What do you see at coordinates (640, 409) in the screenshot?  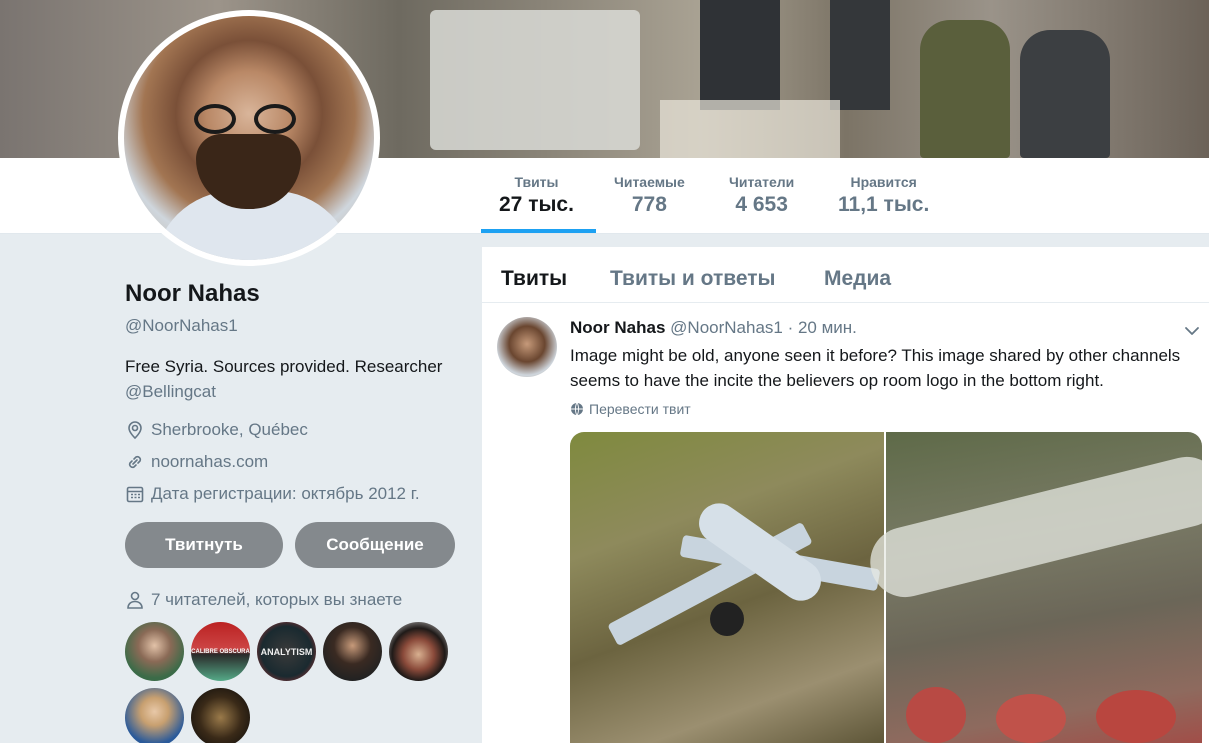 I see `translate-label: Перевести твит` at bounding box center [640, 409].